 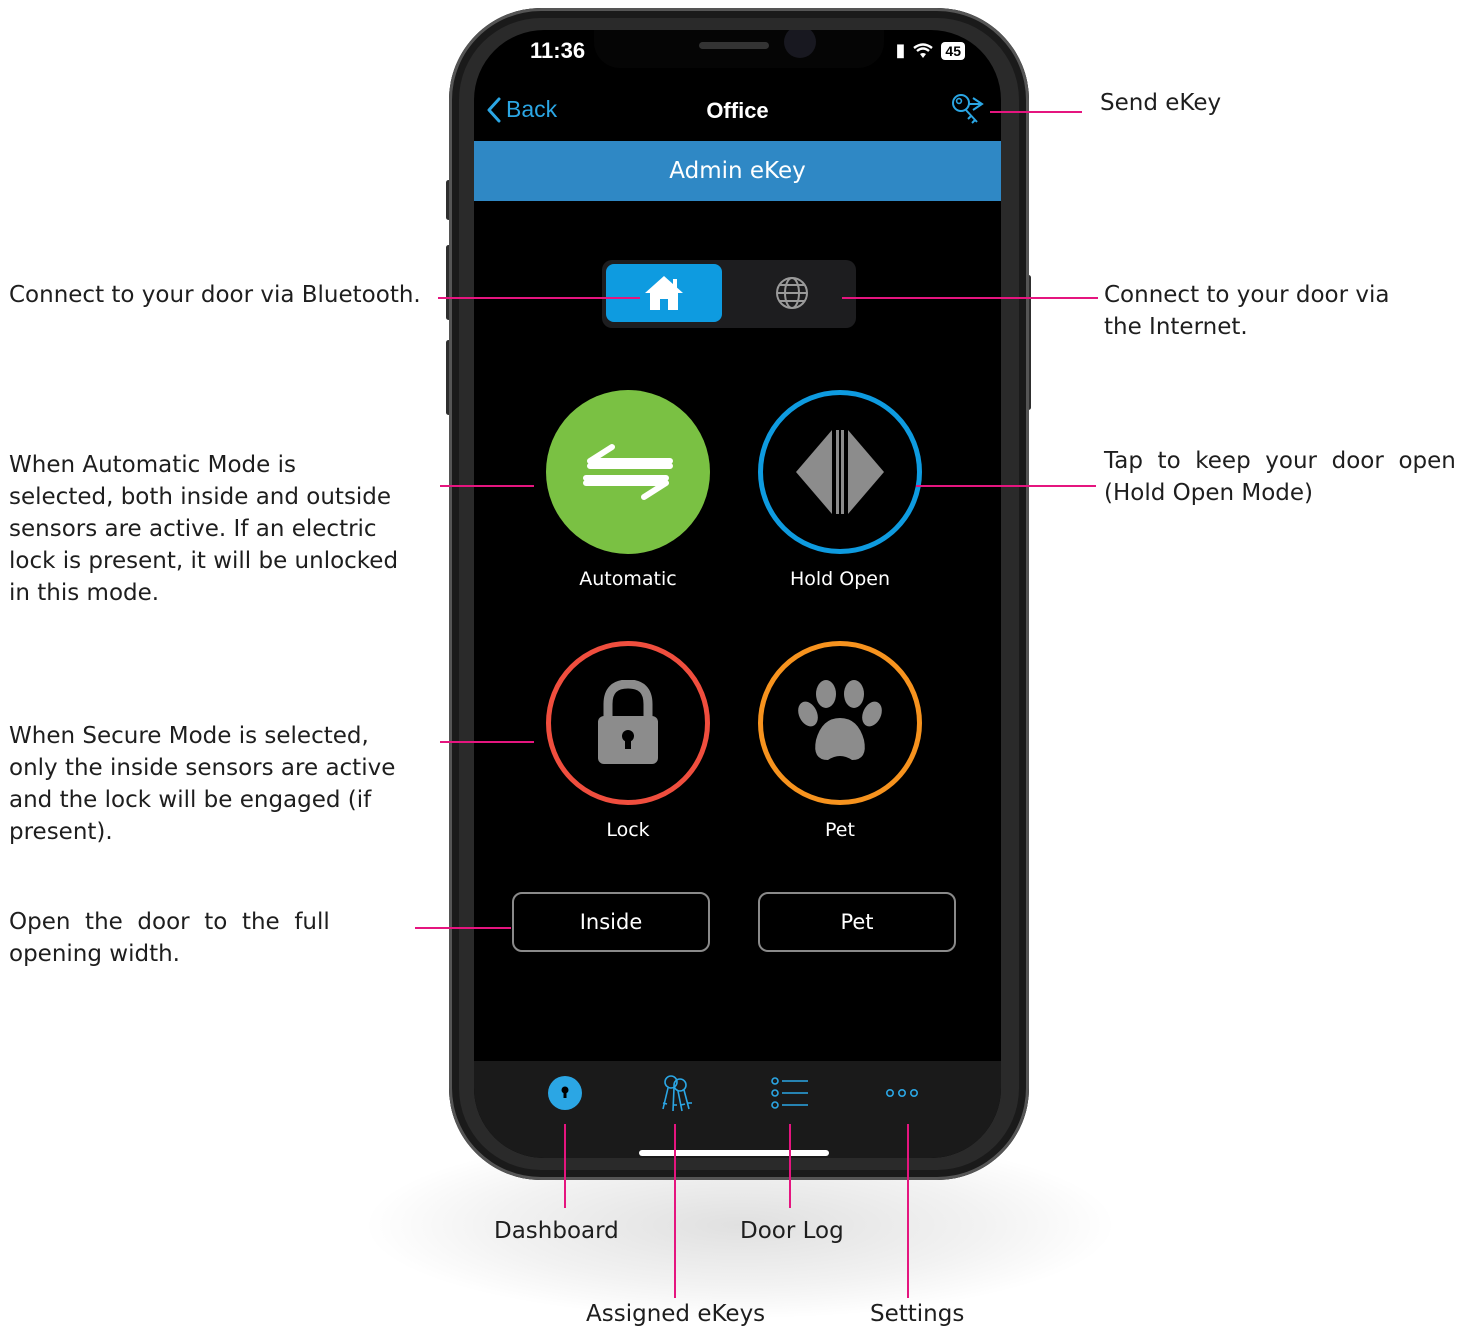 I want to click on inside-callout-line, so click(x=463, y=928).